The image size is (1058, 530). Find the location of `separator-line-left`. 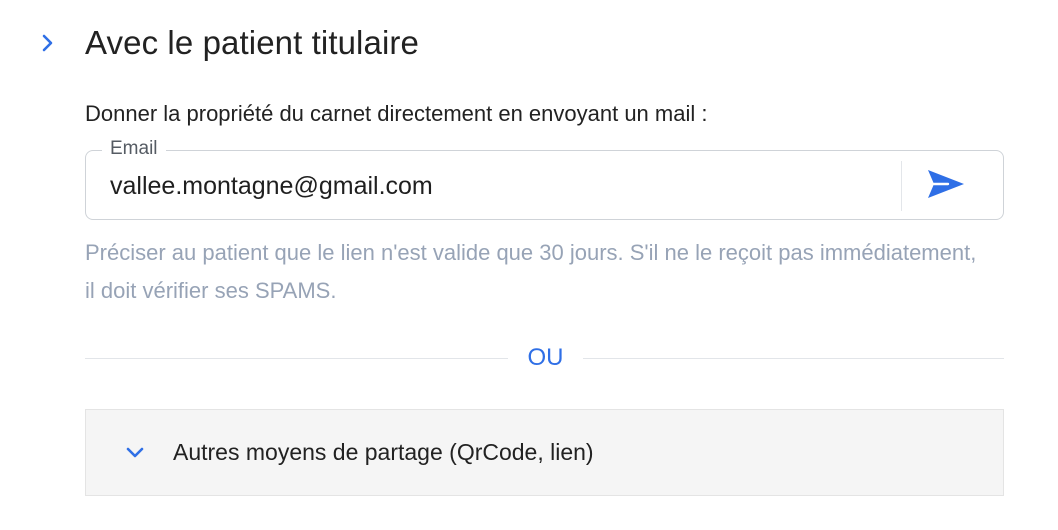

separator-line-left is located at coordinates (296, 358).